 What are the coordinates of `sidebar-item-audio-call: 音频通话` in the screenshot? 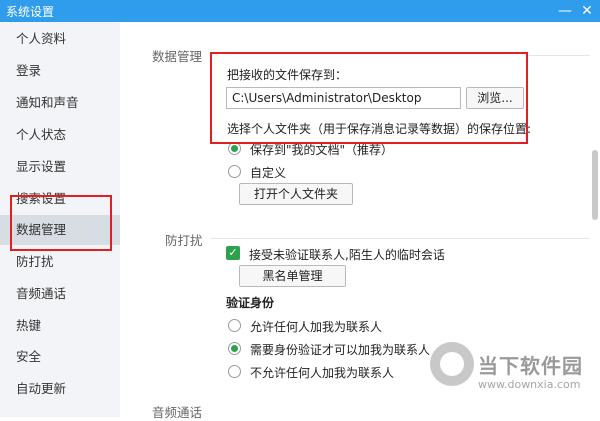 It's located at (60, 294).